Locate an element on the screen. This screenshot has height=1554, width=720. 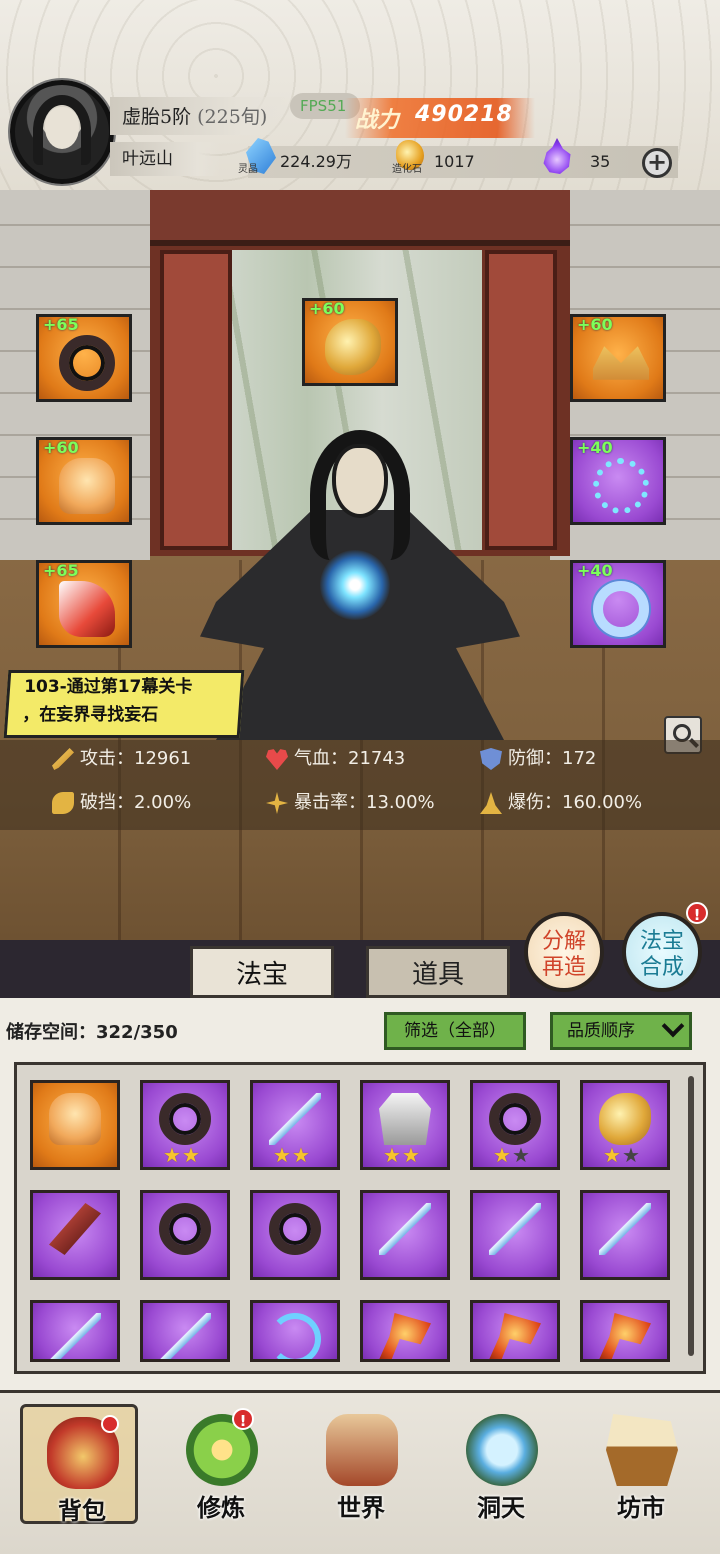
burst-icon is located at coordinates (491, 803).